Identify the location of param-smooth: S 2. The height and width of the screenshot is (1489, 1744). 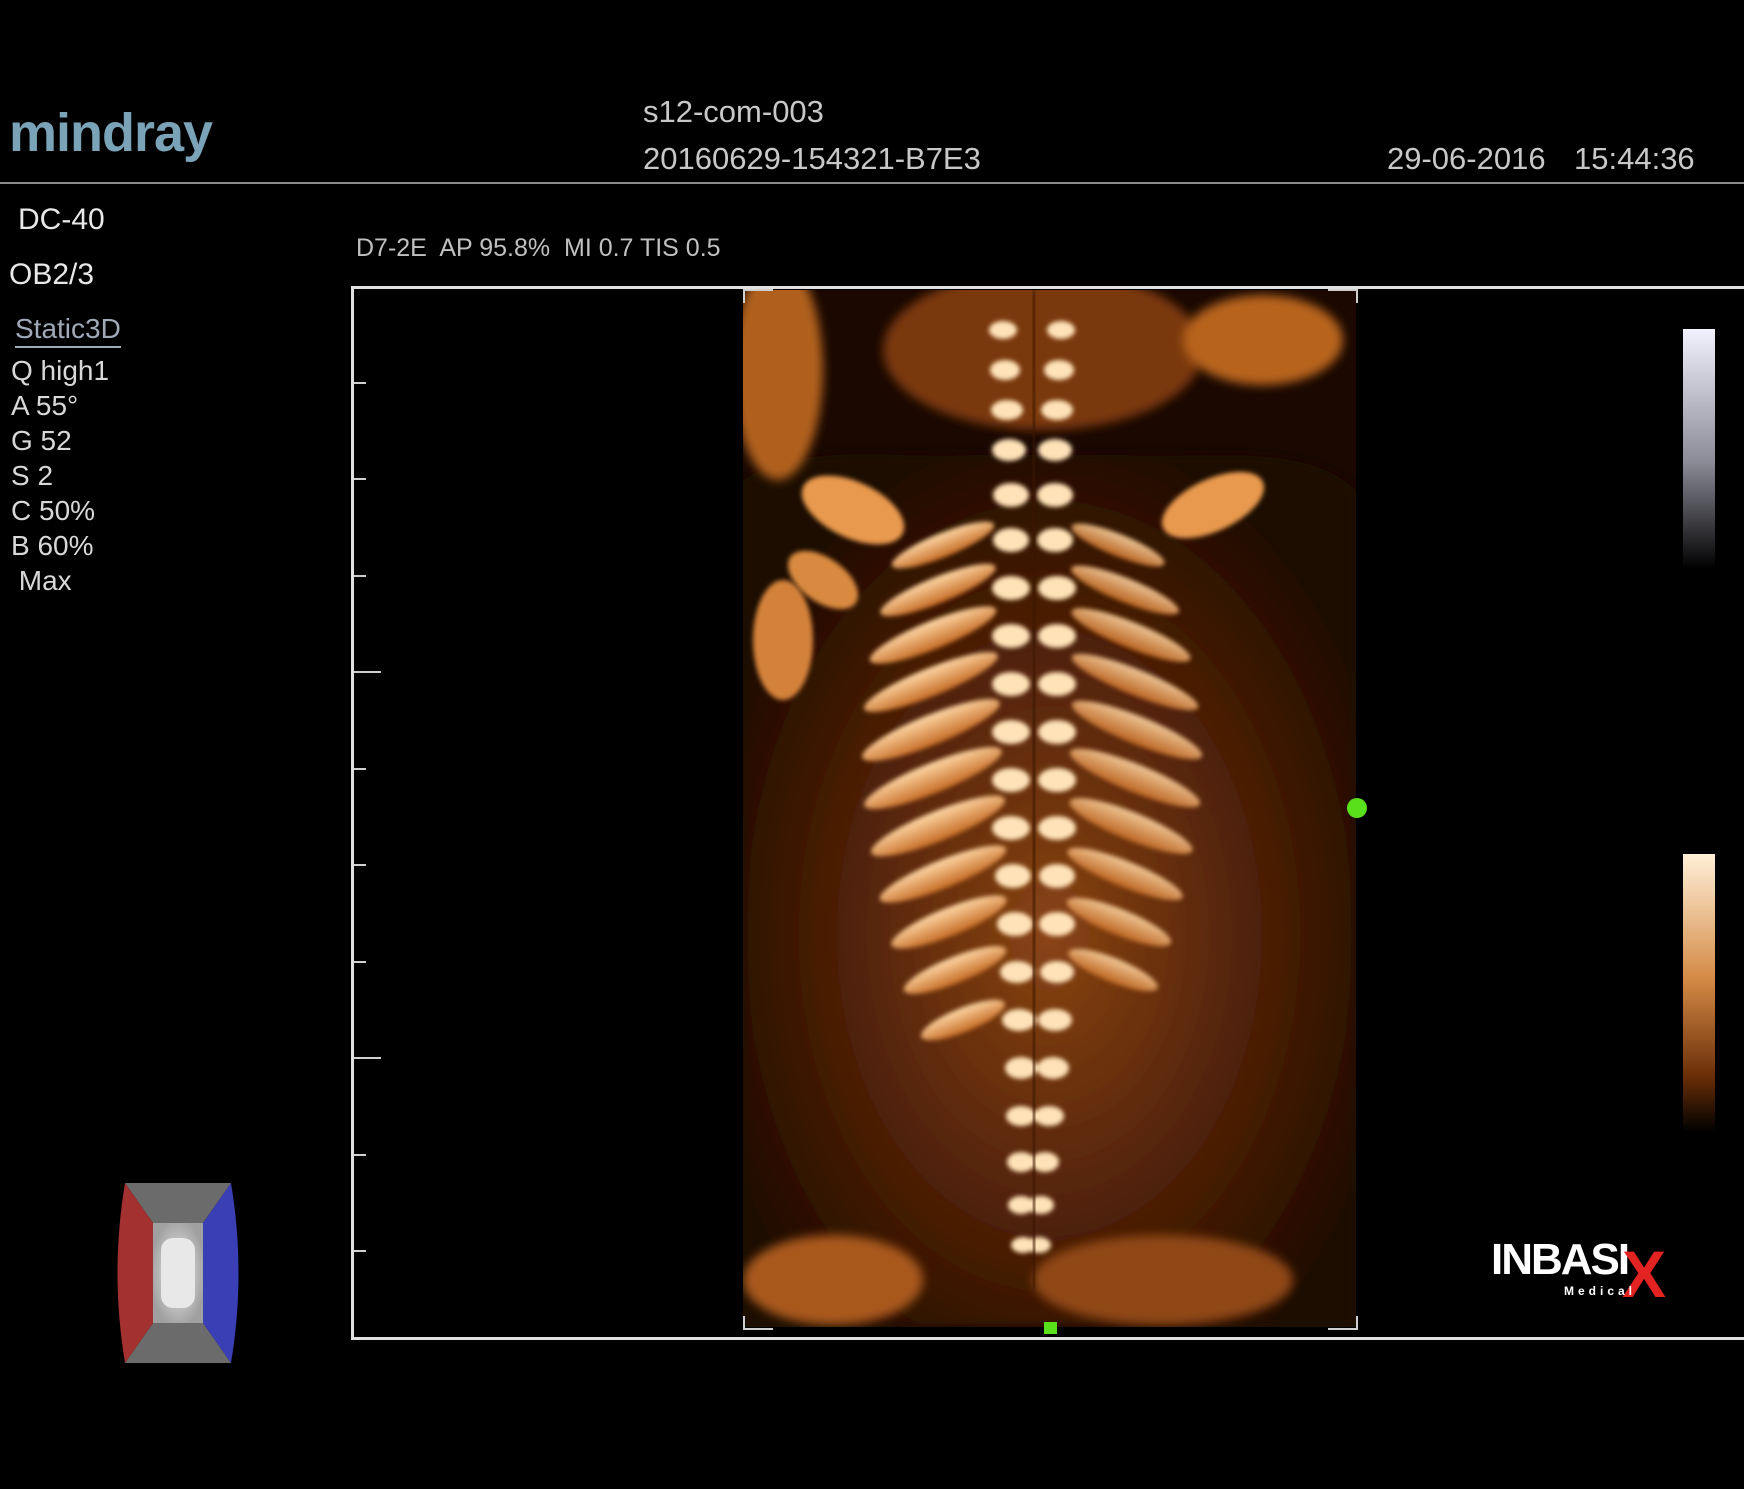
(32, 475).